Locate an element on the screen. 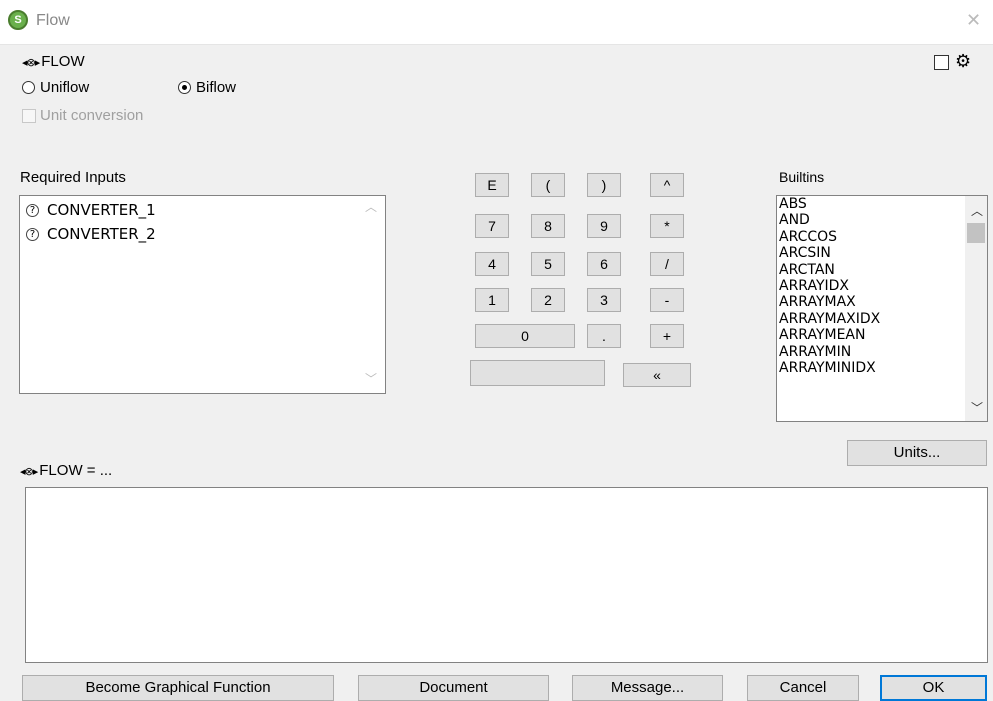  key-1: 1 is located at coordinates (492, 300).